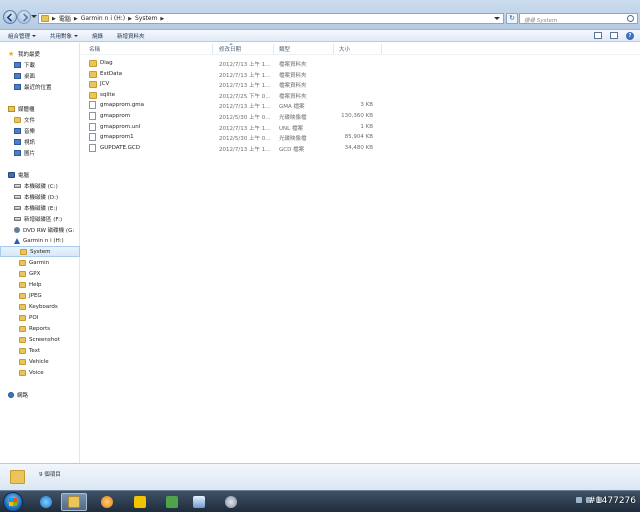 The image size is (640, 512). What do you see at coordinates (231, 127) in the screenshot?
I see `table-row: gmapprom.unl 2012/7/13 上午 1... UNL 檔案 1 KB` at bounding box center [231, 127].